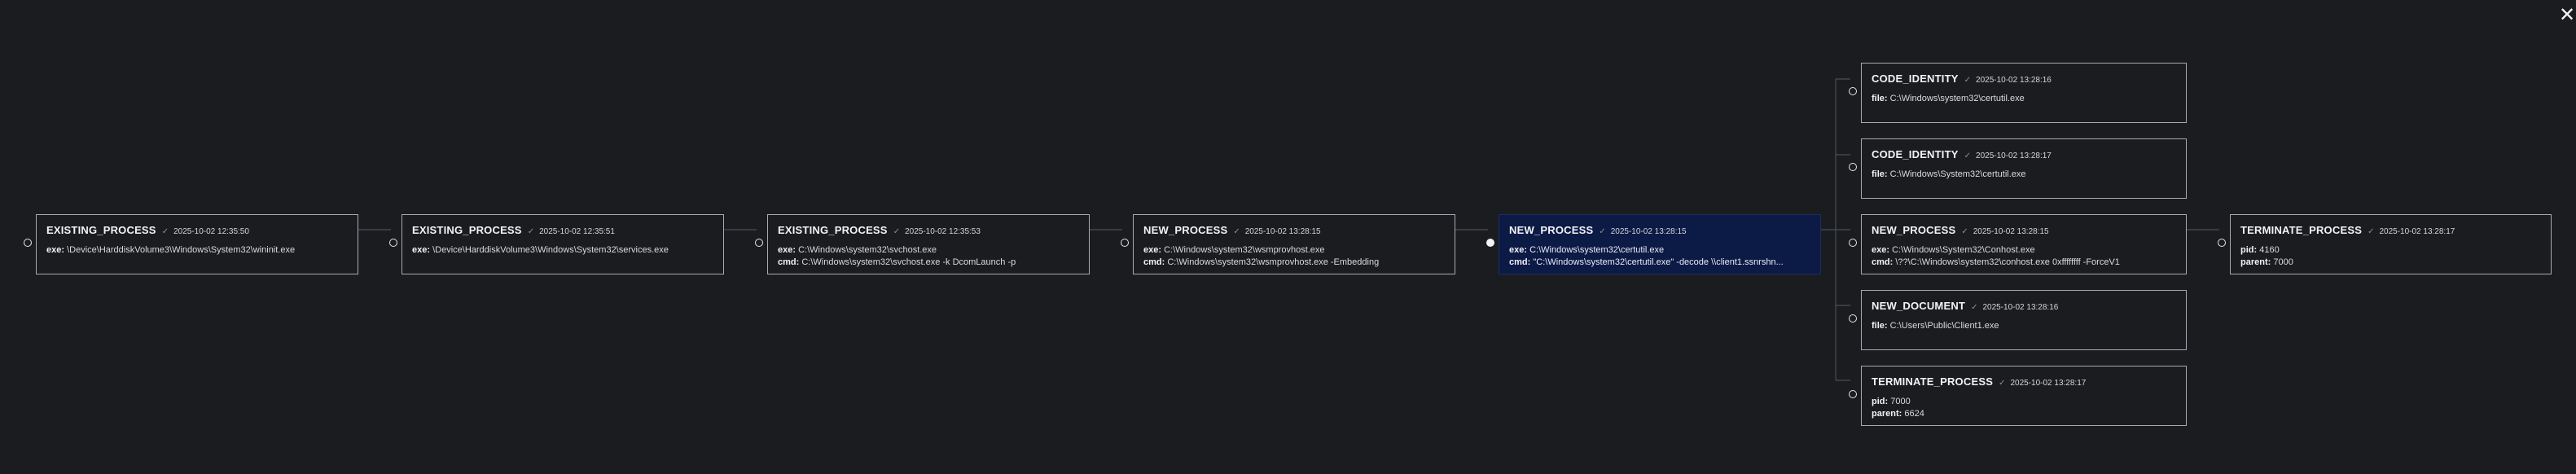 Image resolution: width=2576 pixels, height=474 pixels. What do you see at coordinates (2024, 402) in the screenshot?
I see `field-row-pid: pid: 7000` at bounding box center [2024, 402].